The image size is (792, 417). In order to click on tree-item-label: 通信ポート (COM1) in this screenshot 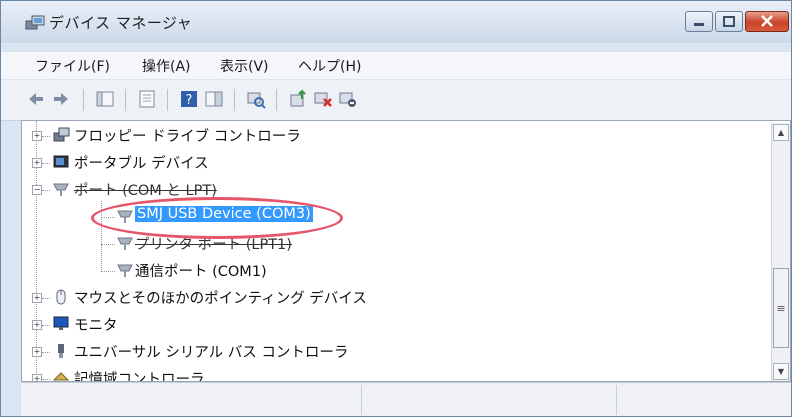, I will do `click(201, 272)`.